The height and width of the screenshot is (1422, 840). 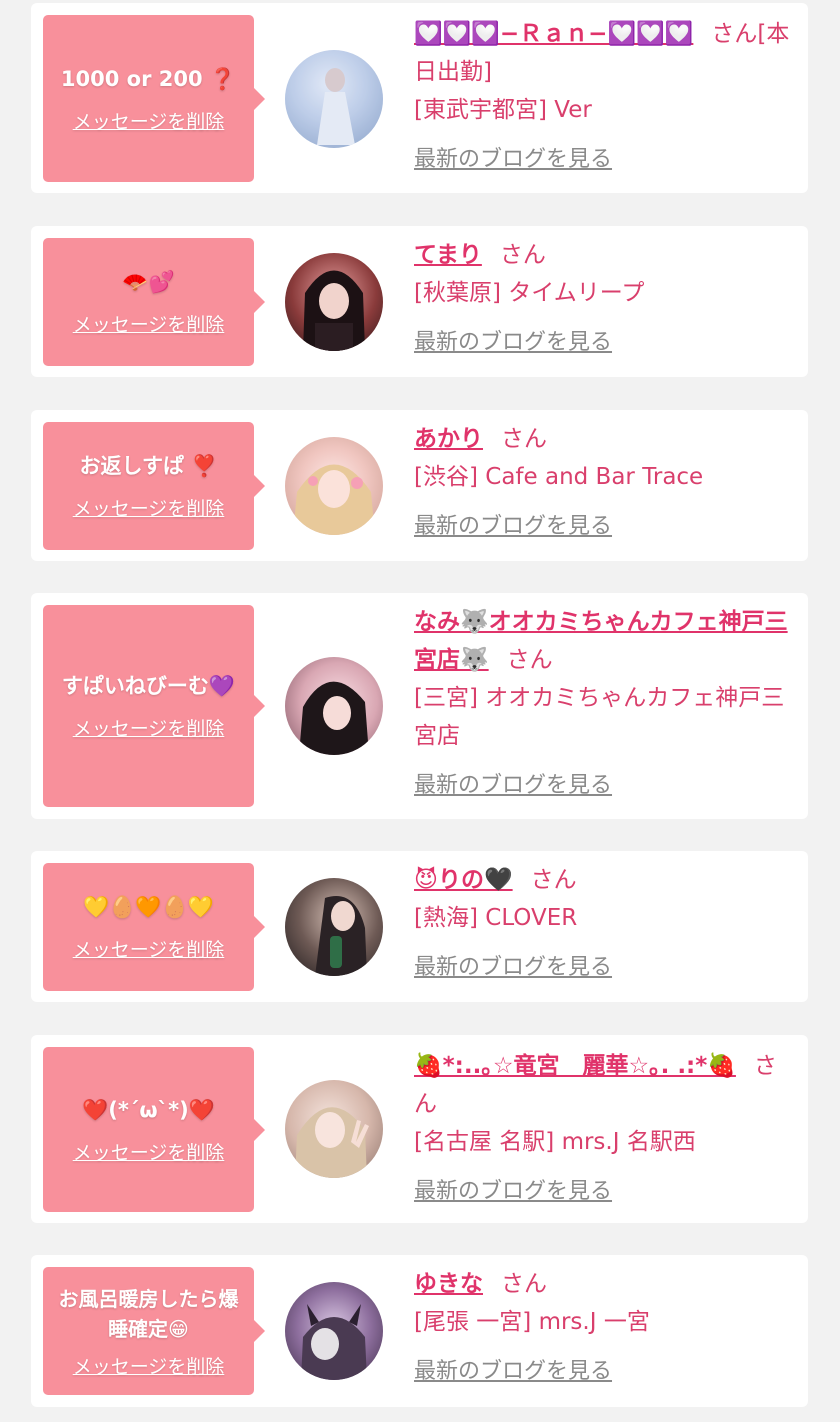 What do you see at coordinates (148, 466) in the screenshot?
I see `message-text: お返しすぱ ❣️` at bounding box center [148, 466].